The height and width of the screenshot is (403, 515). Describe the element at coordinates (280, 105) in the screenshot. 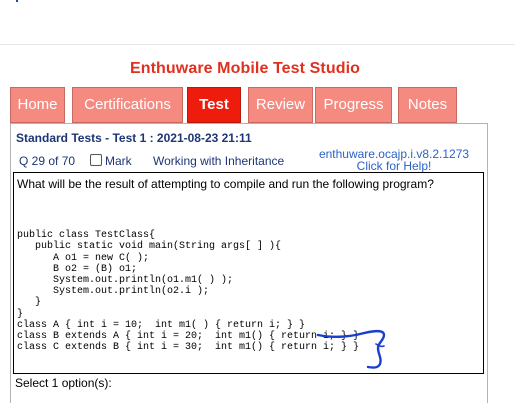

I see `tab-review: Review` at that location.